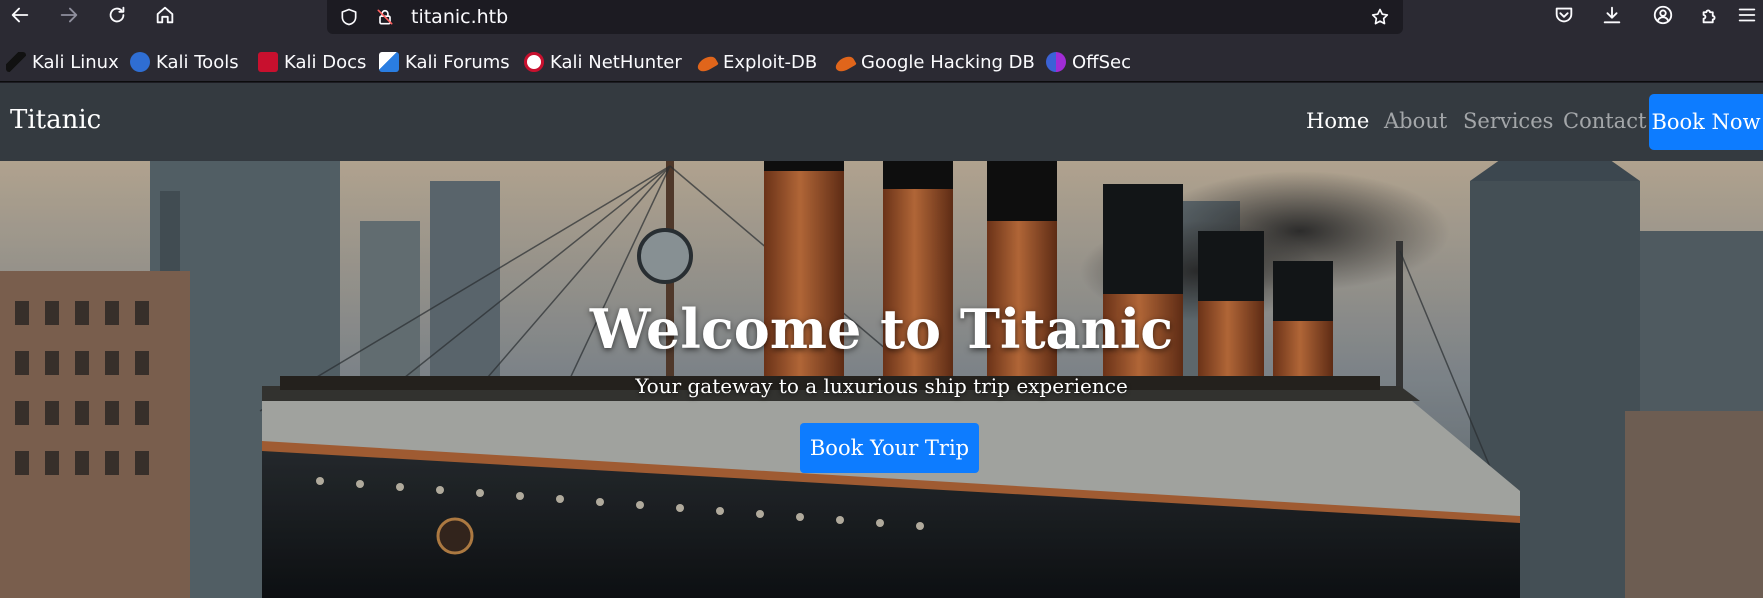 This screenshot has height=598, width=1763. I want to click on hamburger-menu-icon, so click(1746, 15).